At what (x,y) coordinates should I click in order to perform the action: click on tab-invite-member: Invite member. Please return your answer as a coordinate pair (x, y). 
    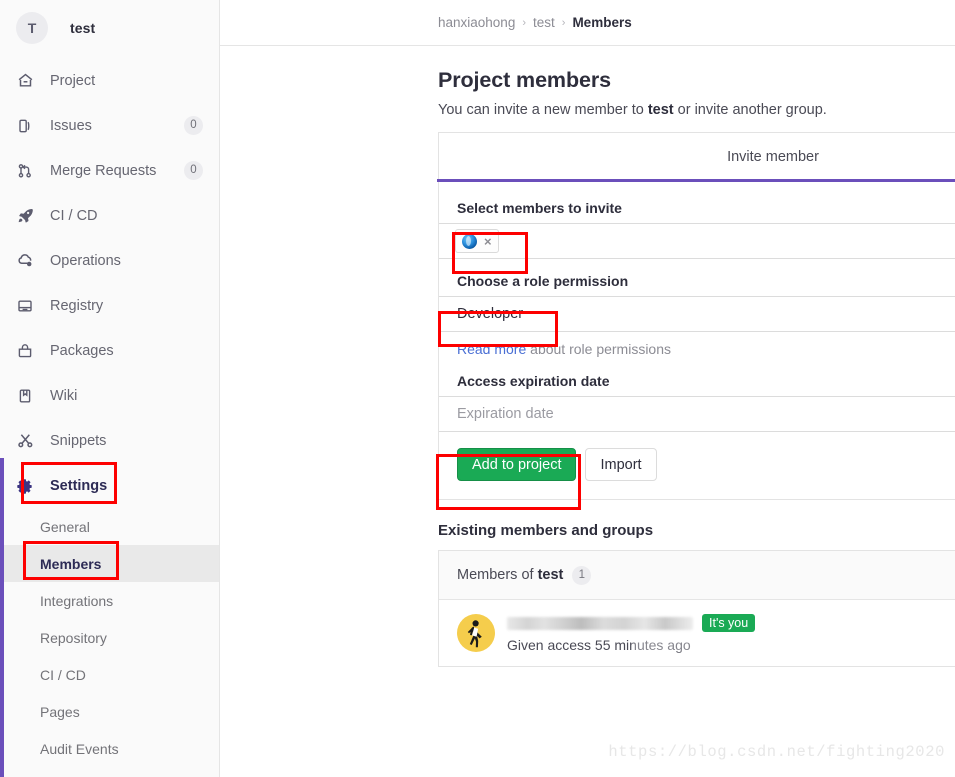
    Looking at the image, I should click on (696, 157).